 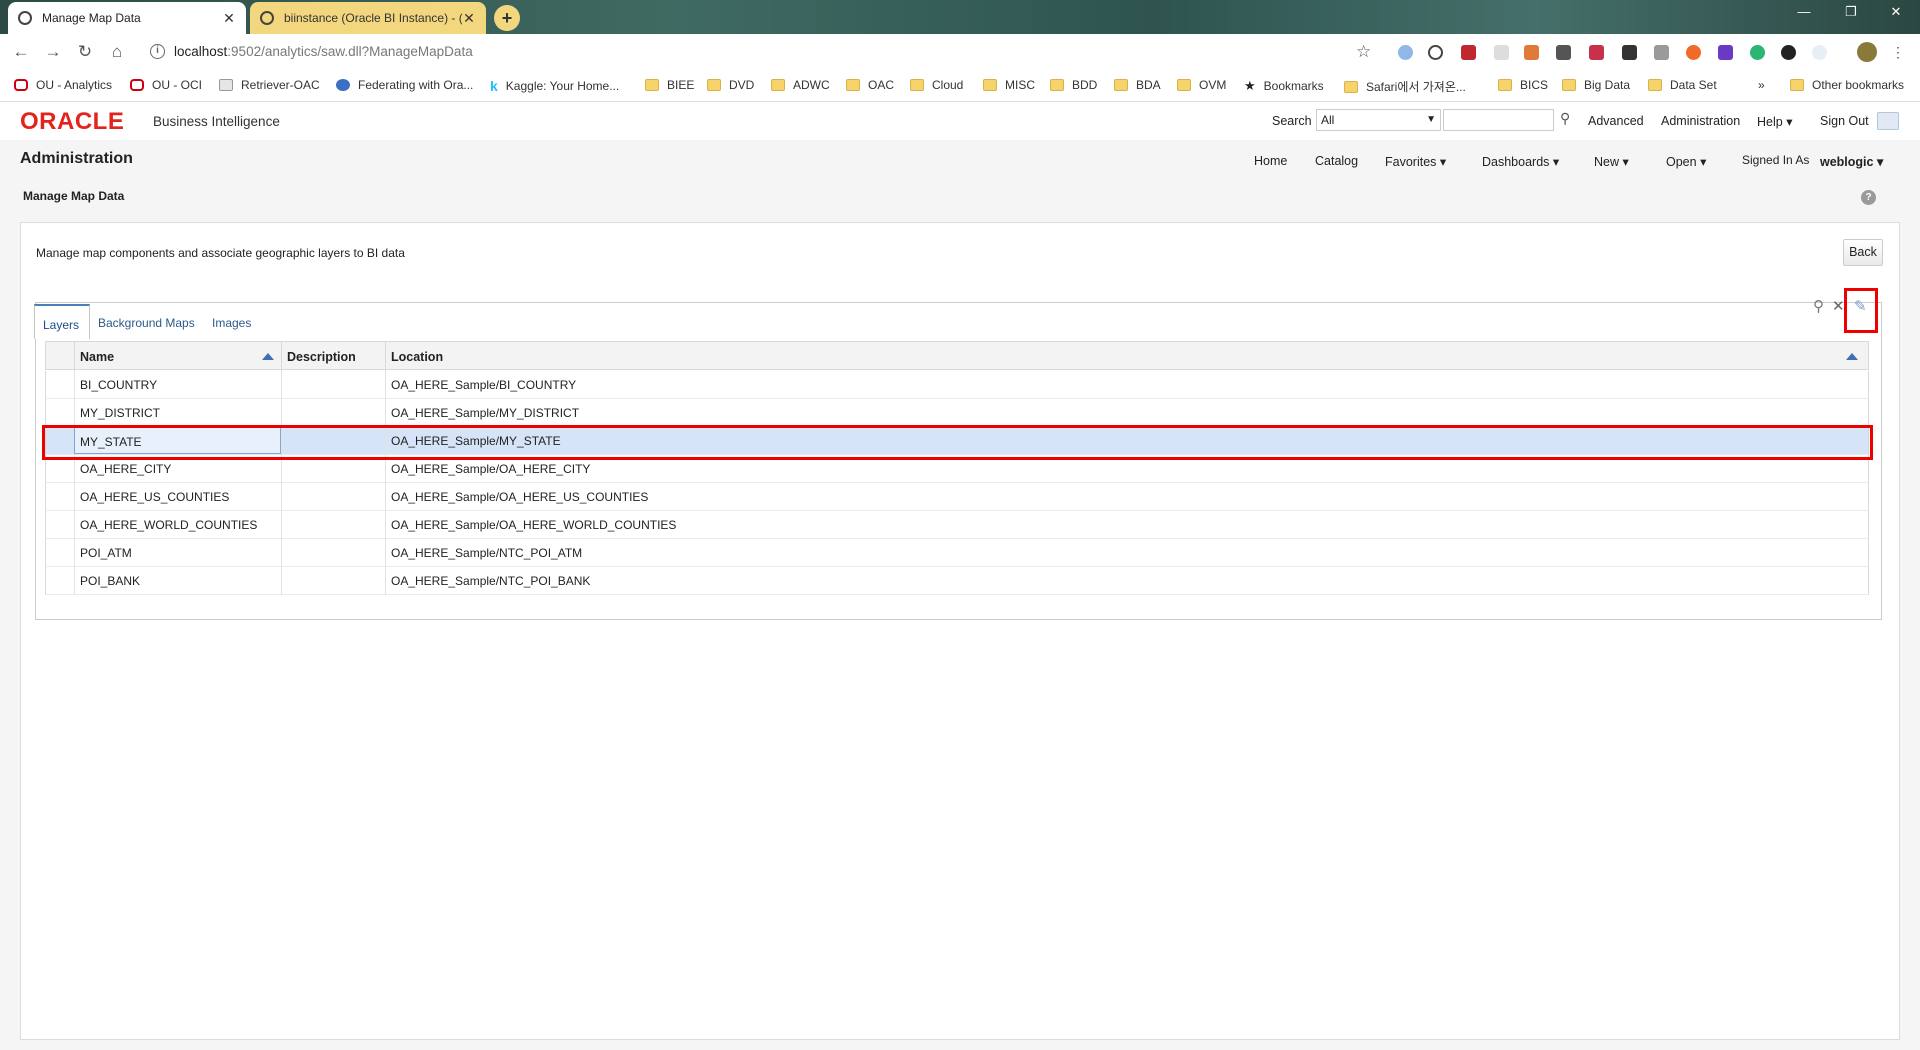 I want to click on bookmark-ovm: OVM, so click(x=1201, y=85).